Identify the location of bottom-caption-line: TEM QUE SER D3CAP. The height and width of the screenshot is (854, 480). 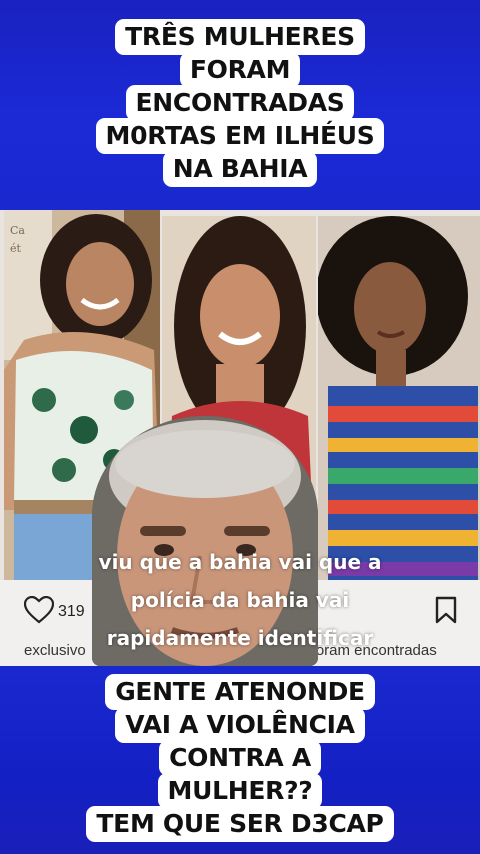
(240, 824).